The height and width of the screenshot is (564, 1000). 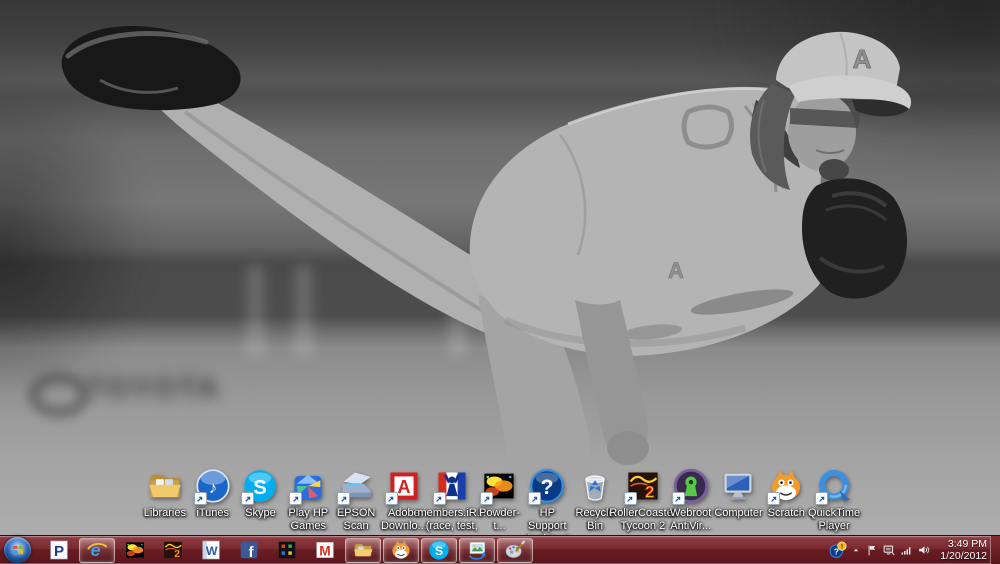 I want to click on network-icon, so click(x=889, y=550).